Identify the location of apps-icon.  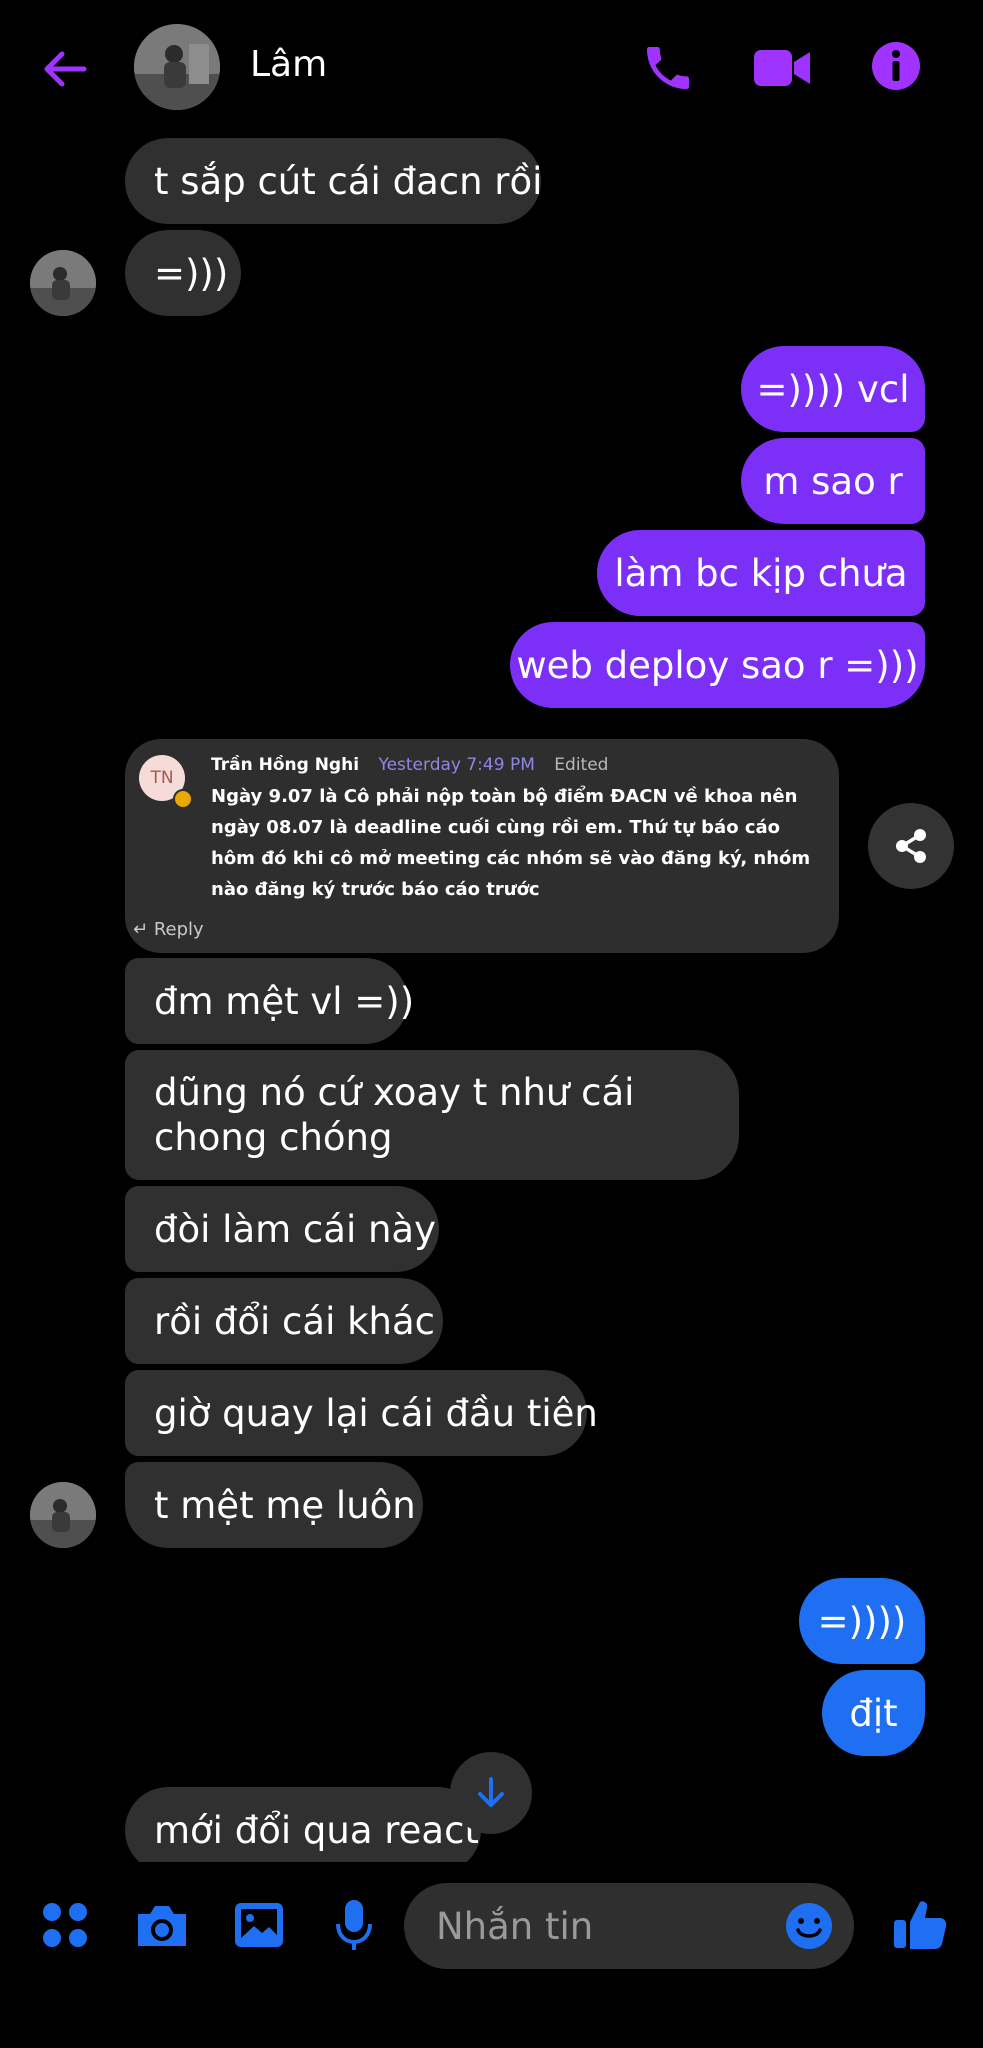
(65, 1925).